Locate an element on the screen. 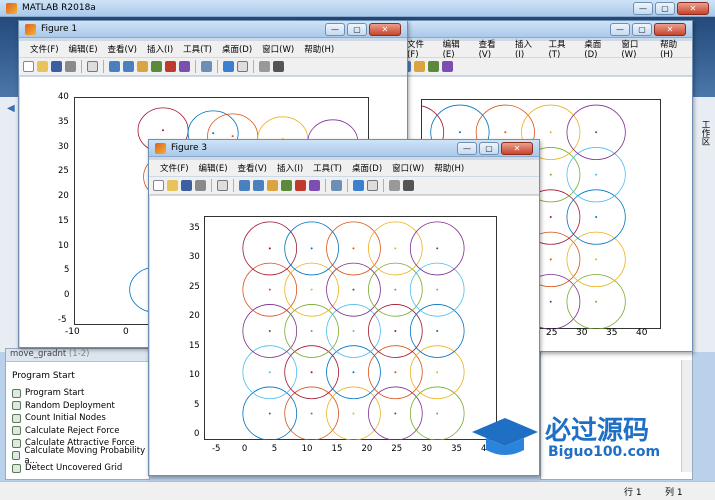 The image size is (715, 500). main-titlebar: MATLAB R2018a — ▢ ✕ is located at coordinates (357, 8).